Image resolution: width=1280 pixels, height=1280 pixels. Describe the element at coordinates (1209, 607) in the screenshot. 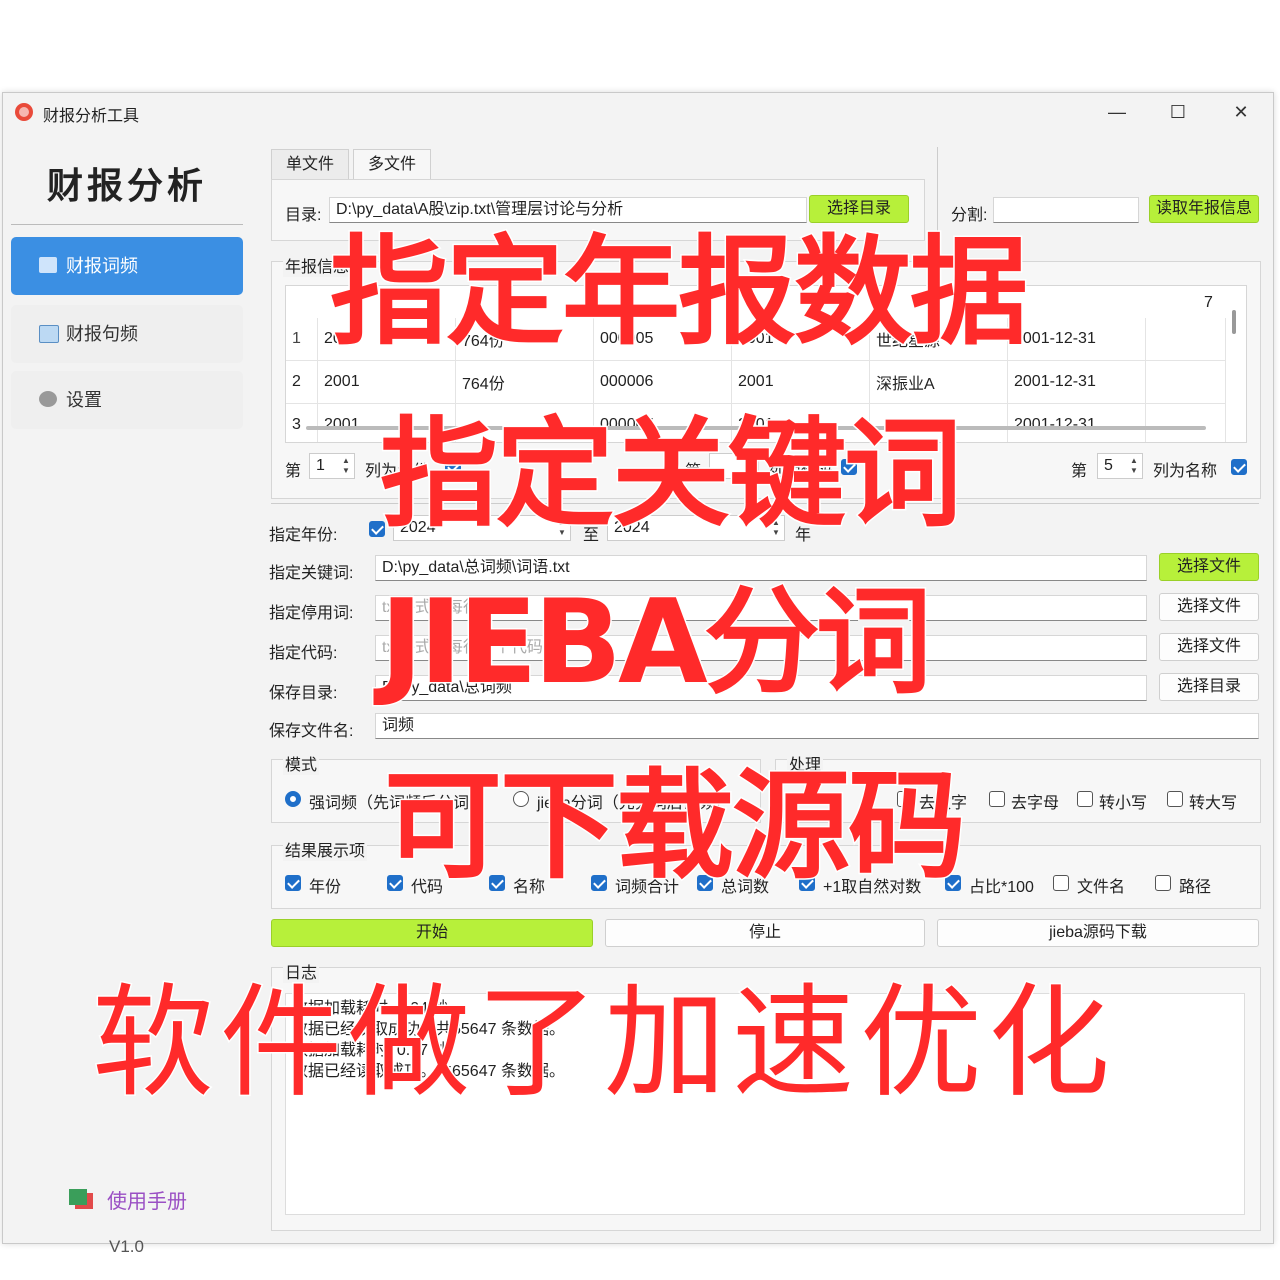

I see `stopword-file-button: 选择文件` at that location.